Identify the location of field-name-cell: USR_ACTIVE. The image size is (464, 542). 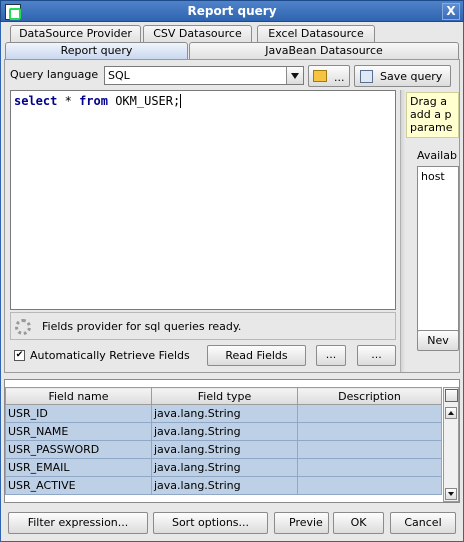
(78, 485).